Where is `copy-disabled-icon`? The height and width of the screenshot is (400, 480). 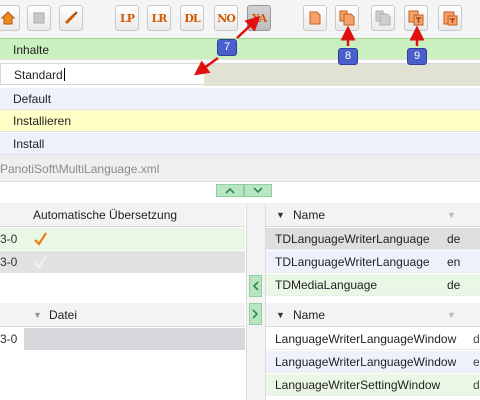 copy-disabled-icon is located at coordinates (383, 18).